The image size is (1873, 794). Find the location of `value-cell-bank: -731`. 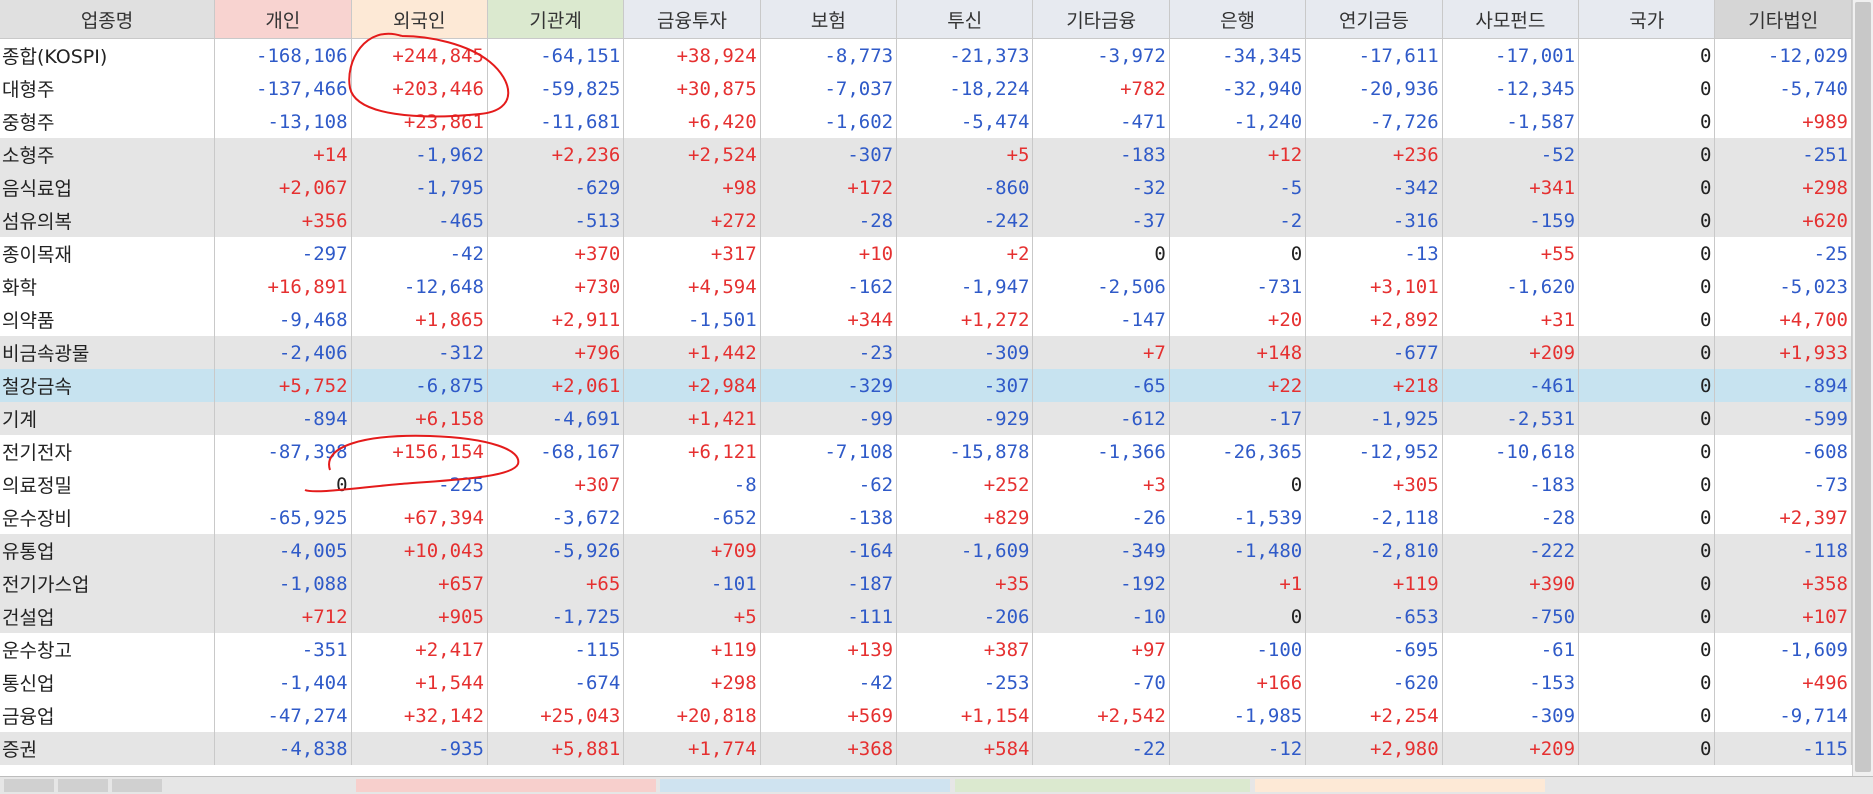

value-cell-bank: -731 is located at coordinates (1238, 286).